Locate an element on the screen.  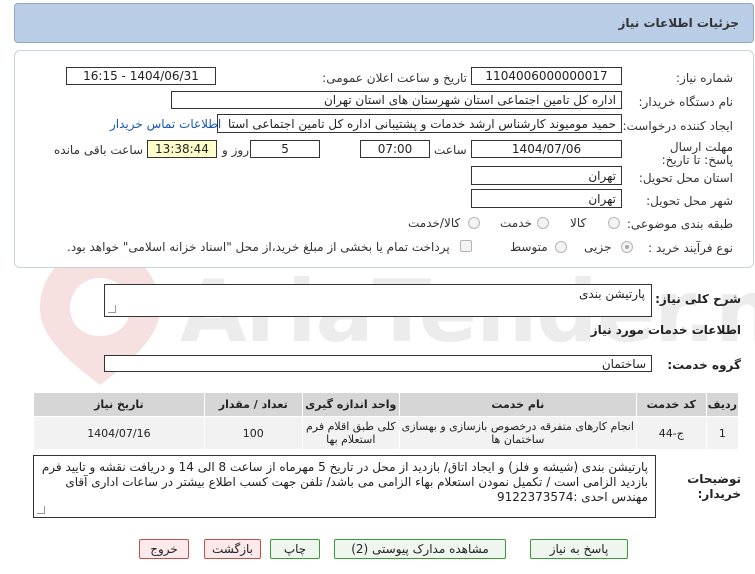
cell-quantity: 100 is located at coordinates (253, 433).